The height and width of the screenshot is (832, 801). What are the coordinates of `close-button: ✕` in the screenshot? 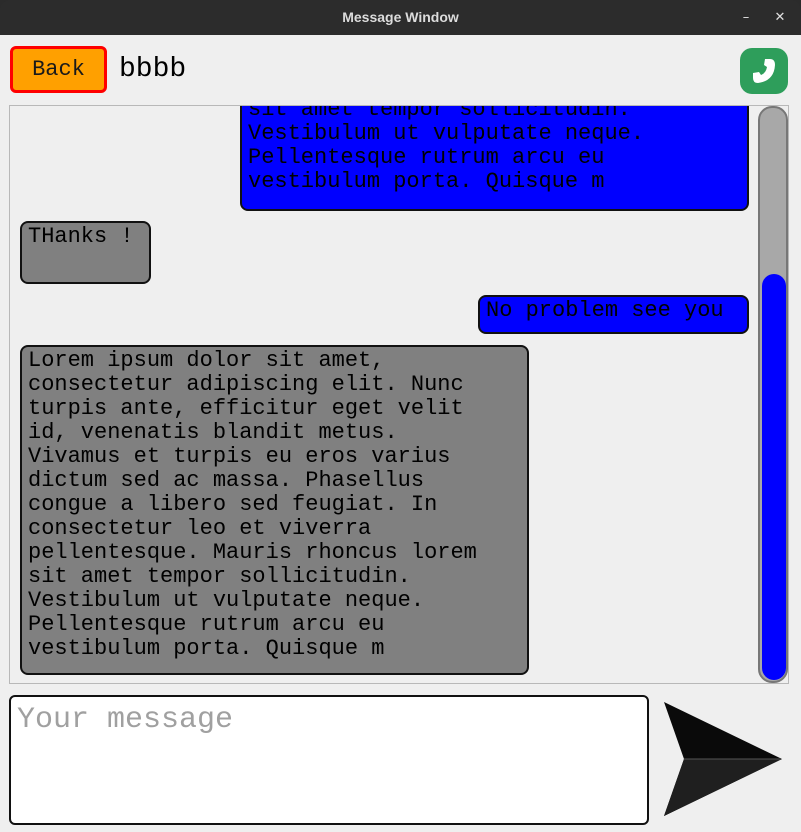 It's located at (780, 17).